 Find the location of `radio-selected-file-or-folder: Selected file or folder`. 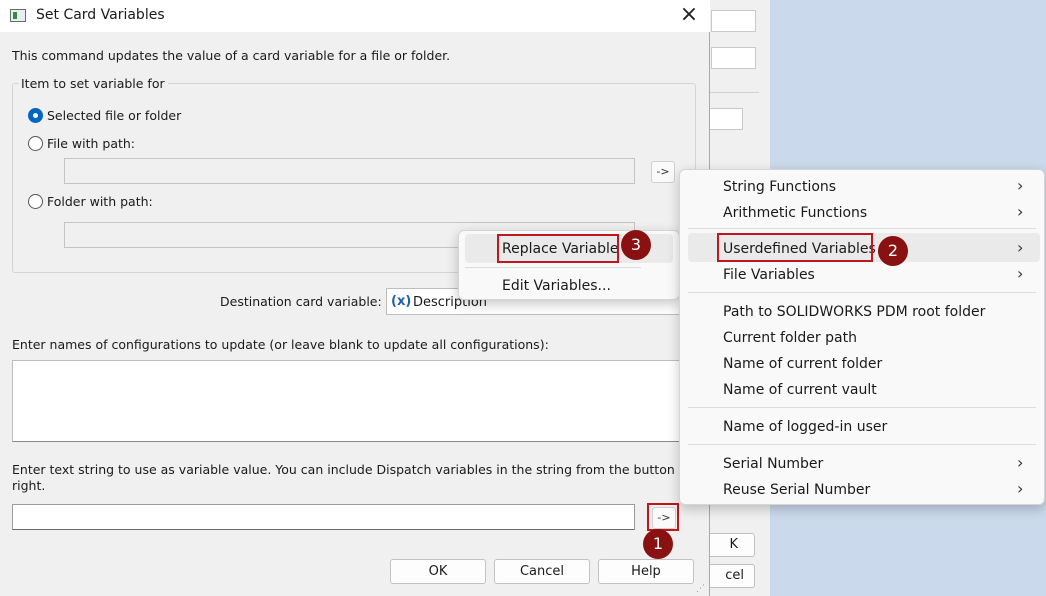

radio-selected-file-or-folder: Selected file or folder is located at coordinates (128, 117).